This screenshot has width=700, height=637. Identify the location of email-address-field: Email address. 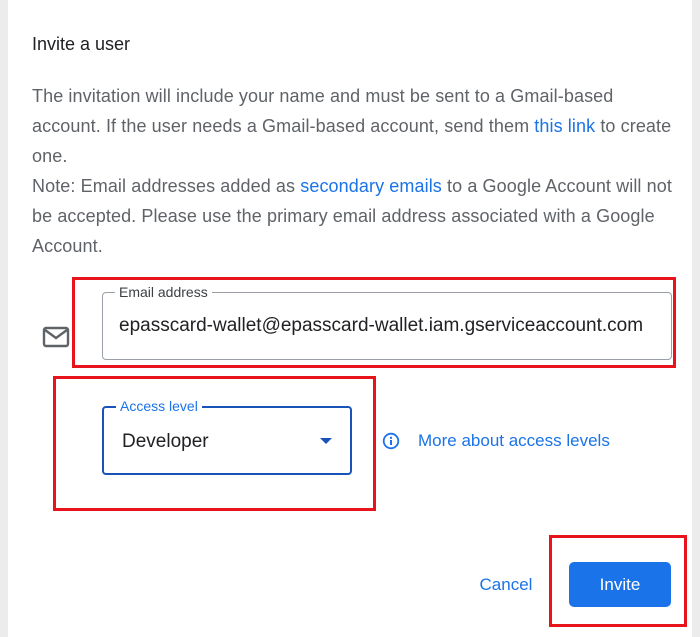
(387, 322).